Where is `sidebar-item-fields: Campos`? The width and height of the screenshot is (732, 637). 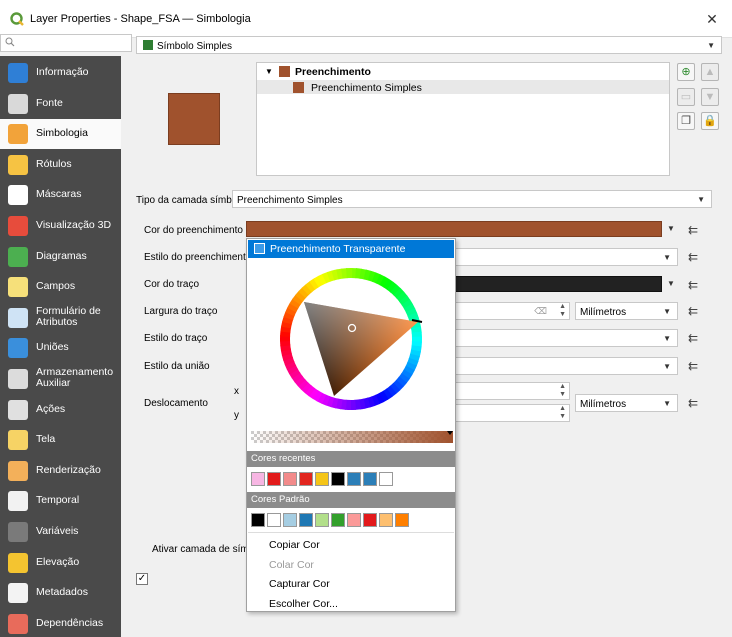 sidebar-item-fields: Campos is located at coordinates (60, 287).